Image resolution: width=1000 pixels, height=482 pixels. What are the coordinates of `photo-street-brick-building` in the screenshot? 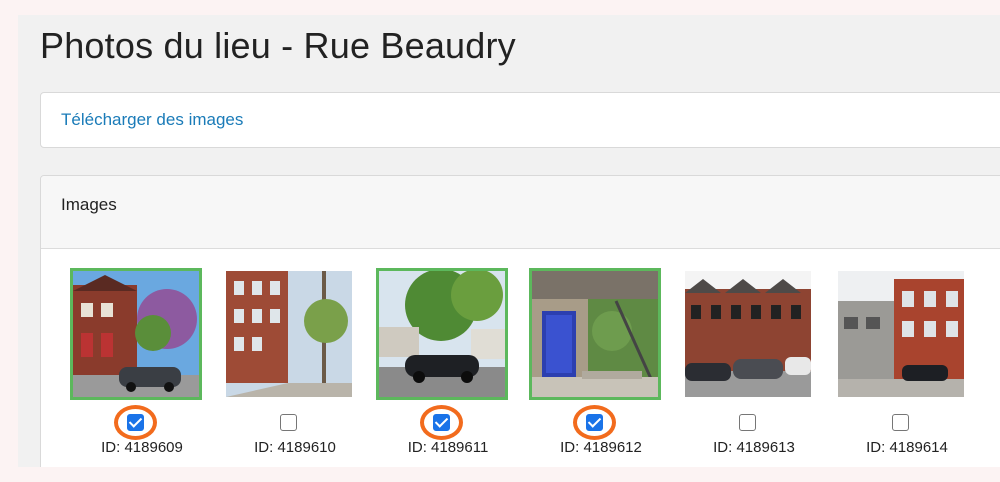 It's located at (289, 334).